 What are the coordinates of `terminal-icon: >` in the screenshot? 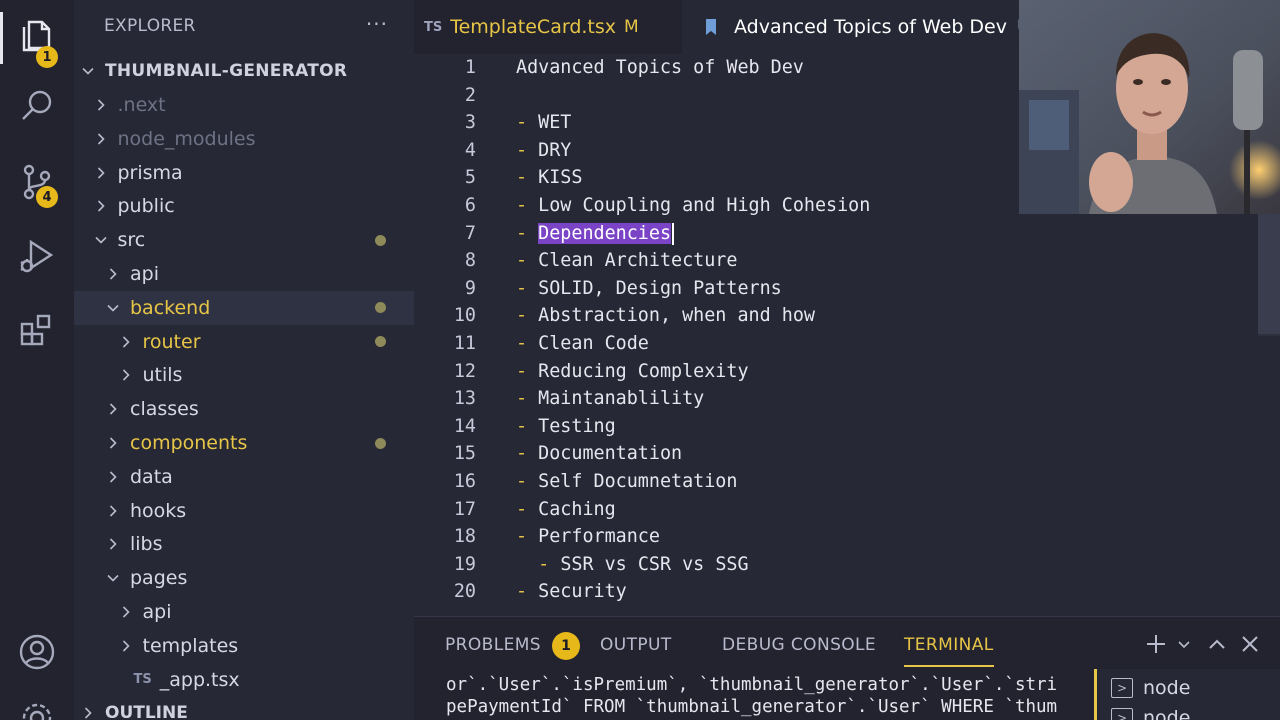 It's located at (1122, 688).